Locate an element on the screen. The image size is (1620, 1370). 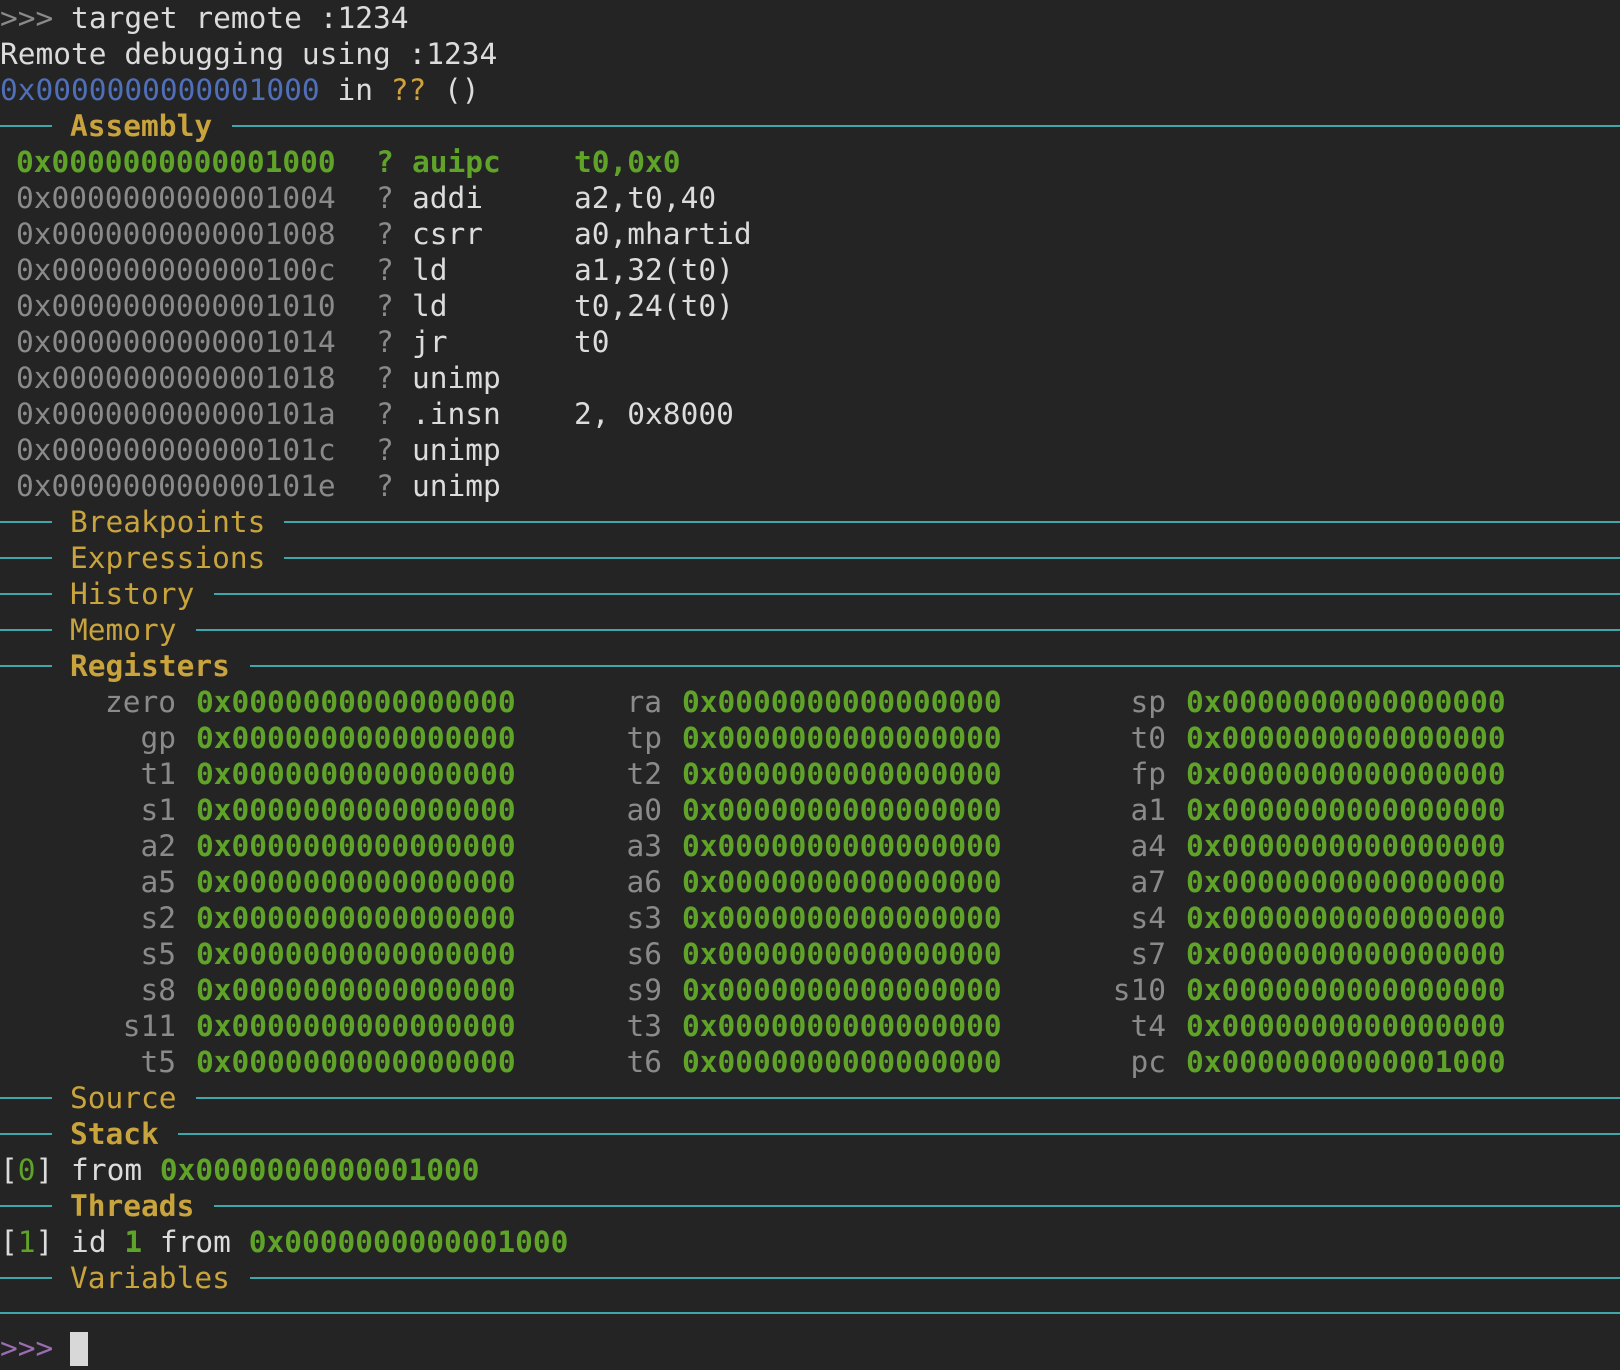
instruction-address: 0x000000000000100c is located at coordinates (176, 270).